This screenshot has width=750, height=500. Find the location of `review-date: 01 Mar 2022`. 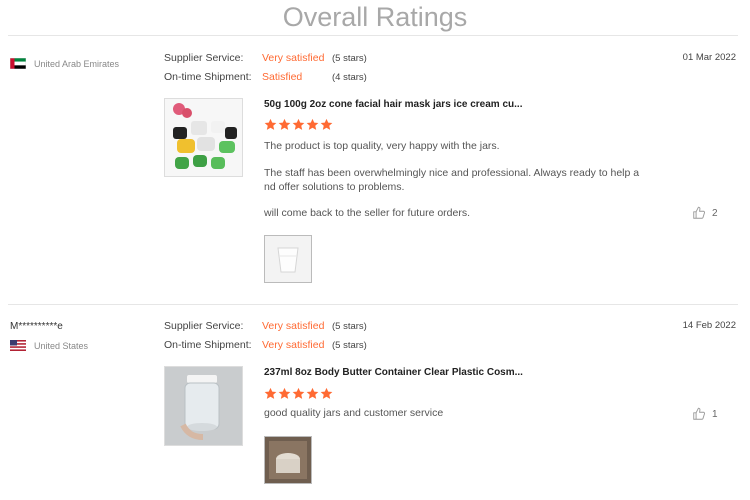

review-date: 01 Mar 2022 is located at coordinates (709, 57).